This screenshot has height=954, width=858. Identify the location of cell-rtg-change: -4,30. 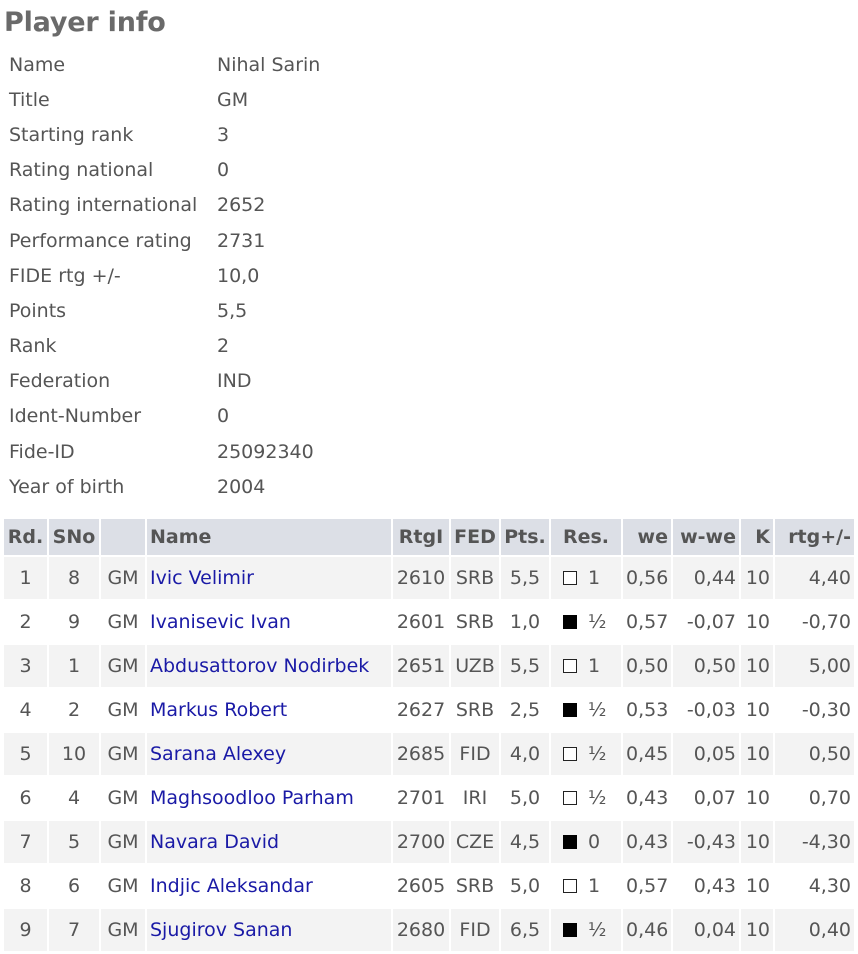
(814, 841).